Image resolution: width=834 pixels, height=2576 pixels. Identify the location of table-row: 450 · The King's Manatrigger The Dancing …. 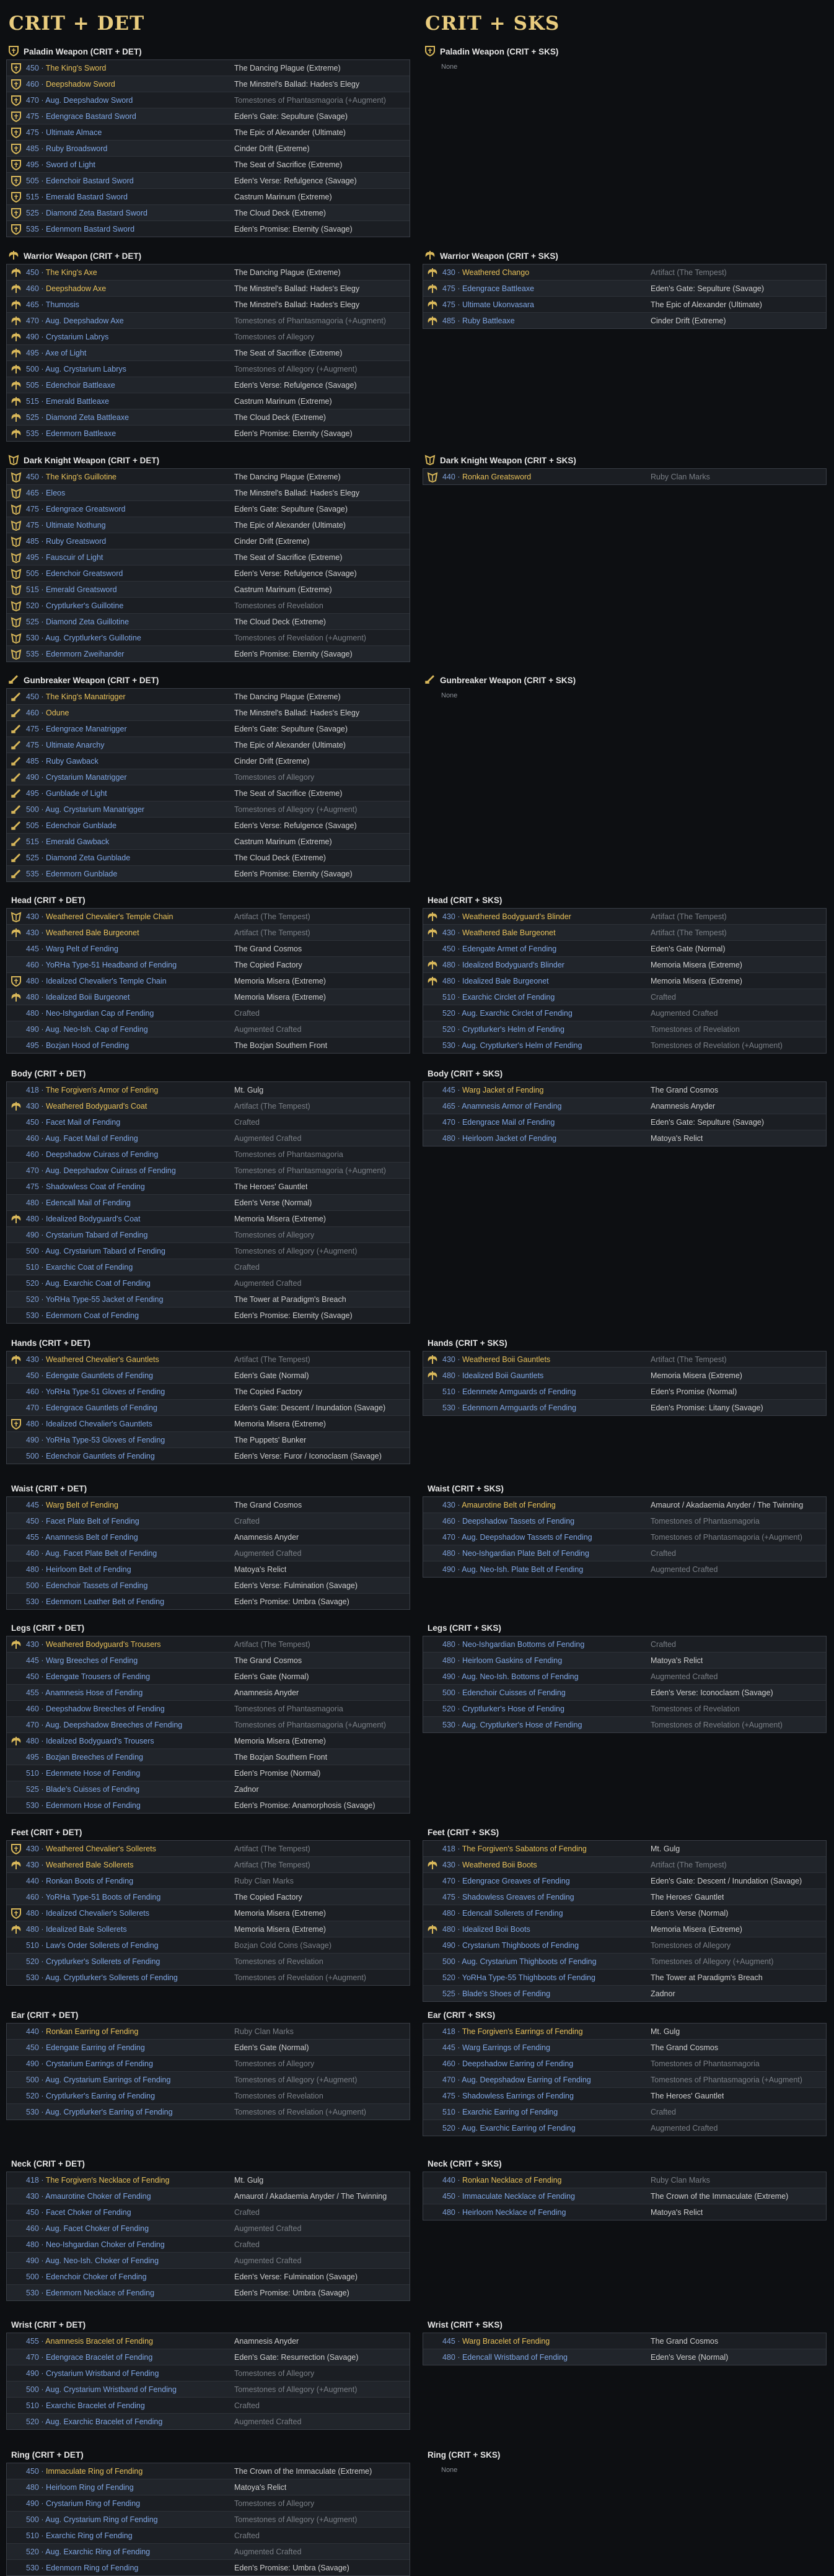
(208, 696).